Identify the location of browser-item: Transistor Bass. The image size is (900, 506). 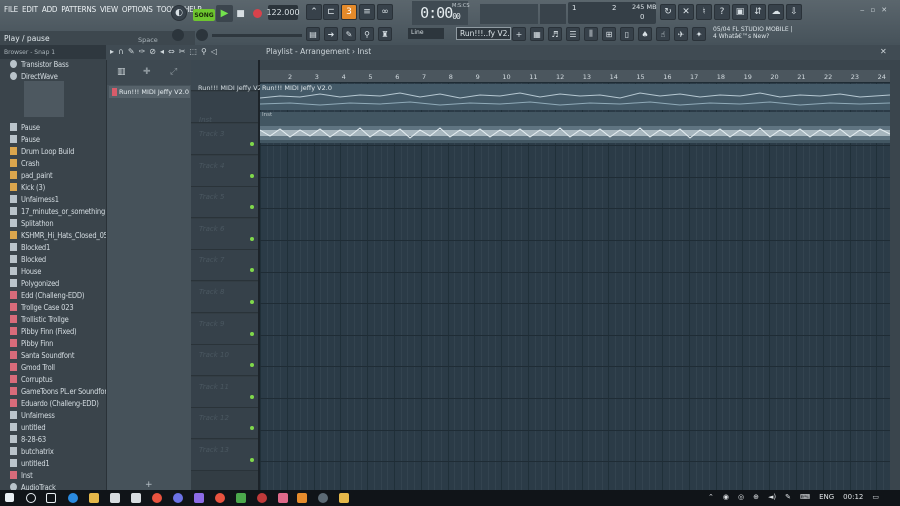
(53, 64).